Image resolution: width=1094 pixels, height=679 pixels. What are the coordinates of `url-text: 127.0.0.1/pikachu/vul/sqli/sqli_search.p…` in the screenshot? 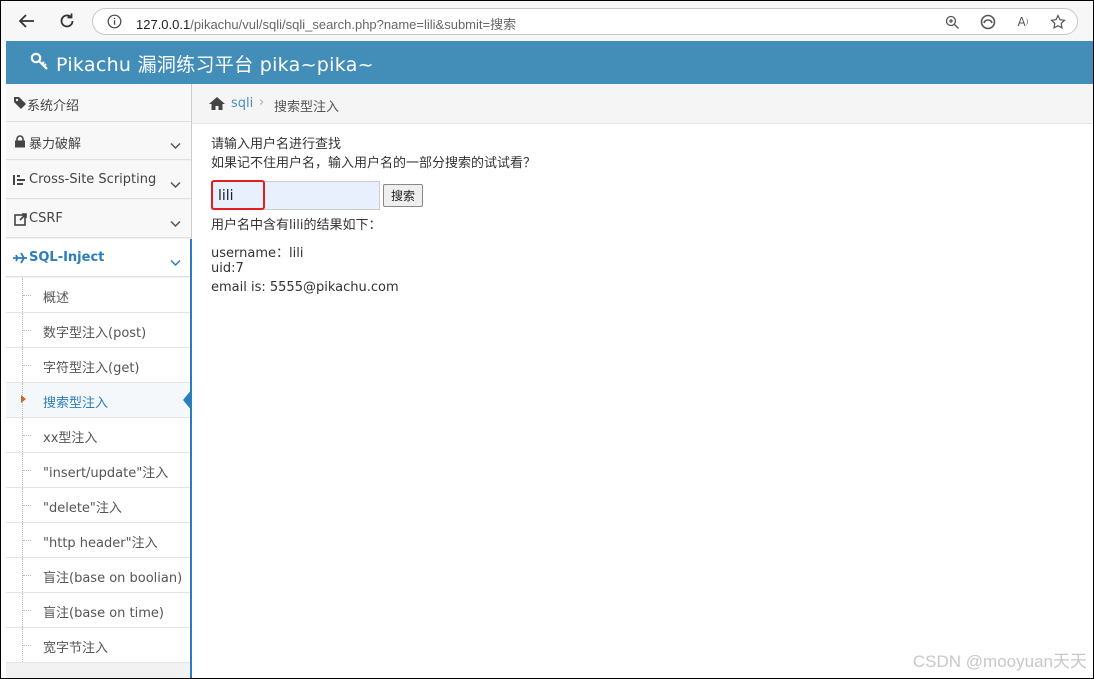 It's located at (326, 23).